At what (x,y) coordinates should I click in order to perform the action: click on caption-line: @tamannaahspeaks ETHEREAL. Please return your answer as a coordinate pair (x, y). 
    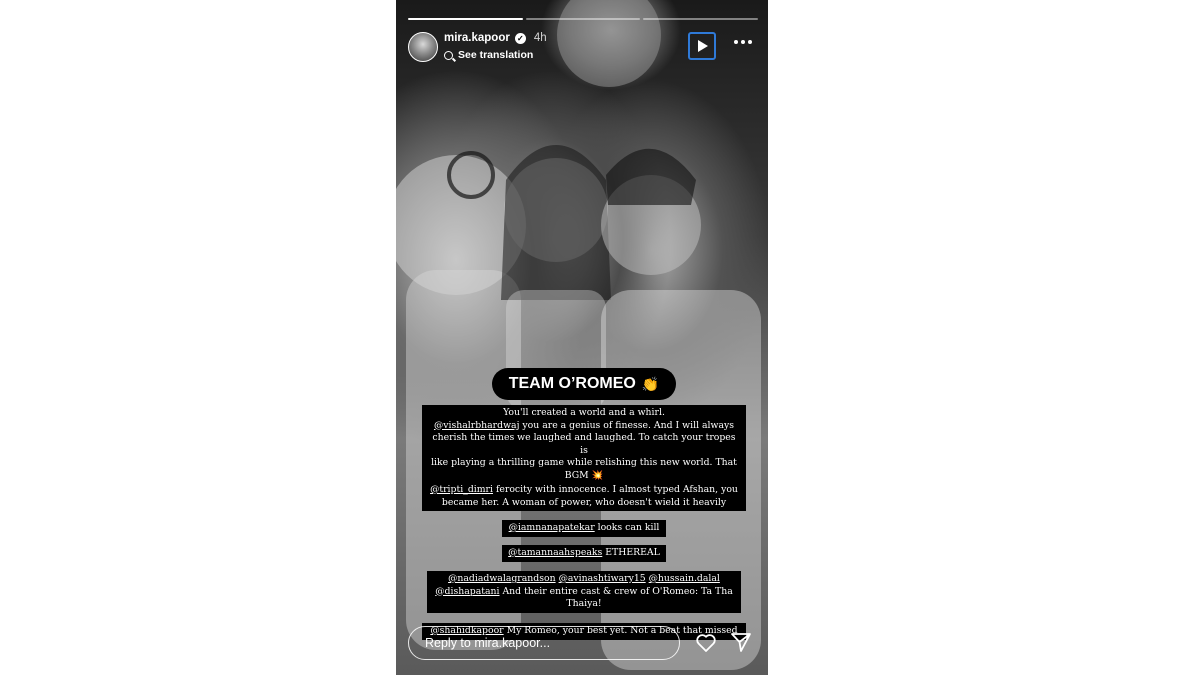
    Looking at the image, I should click on (584, 553).